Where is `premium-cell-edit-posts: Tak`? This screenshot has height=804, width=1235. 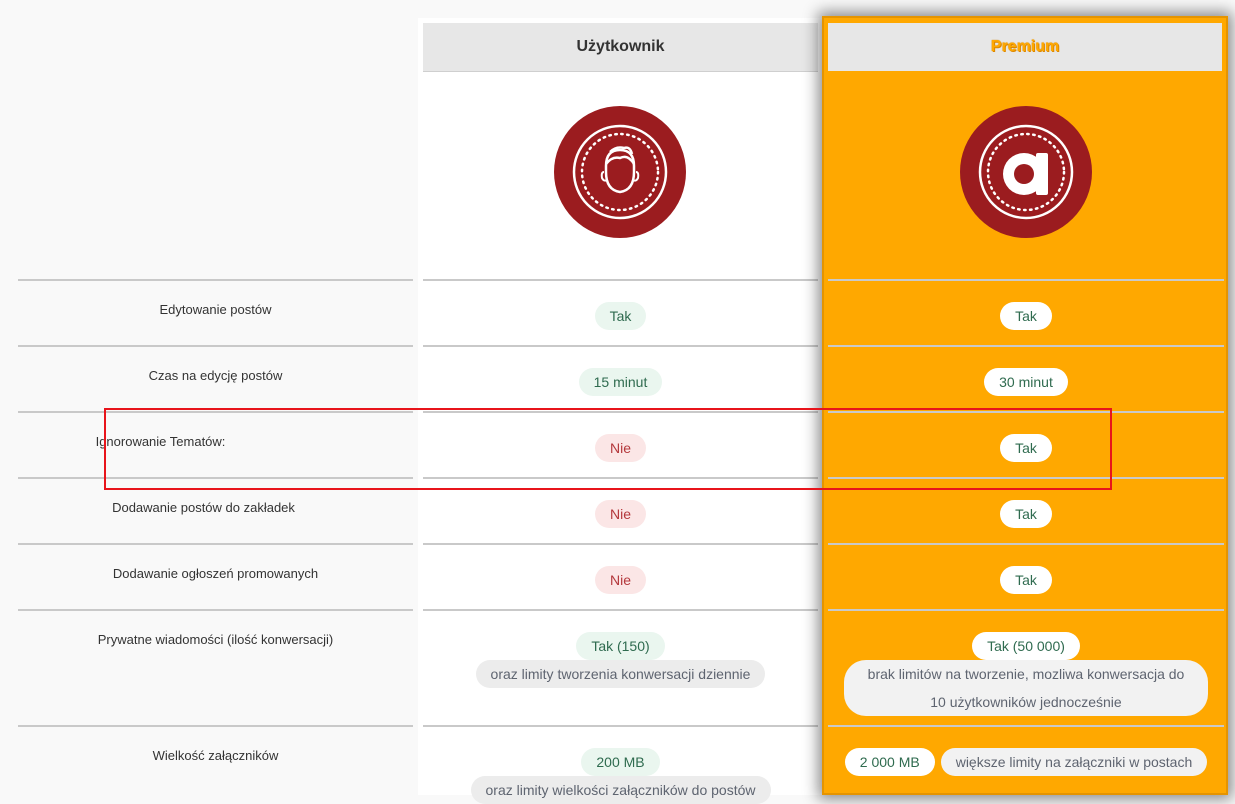
premium-cell-edit-posts: Tak is located at coordinates (1026, 316).